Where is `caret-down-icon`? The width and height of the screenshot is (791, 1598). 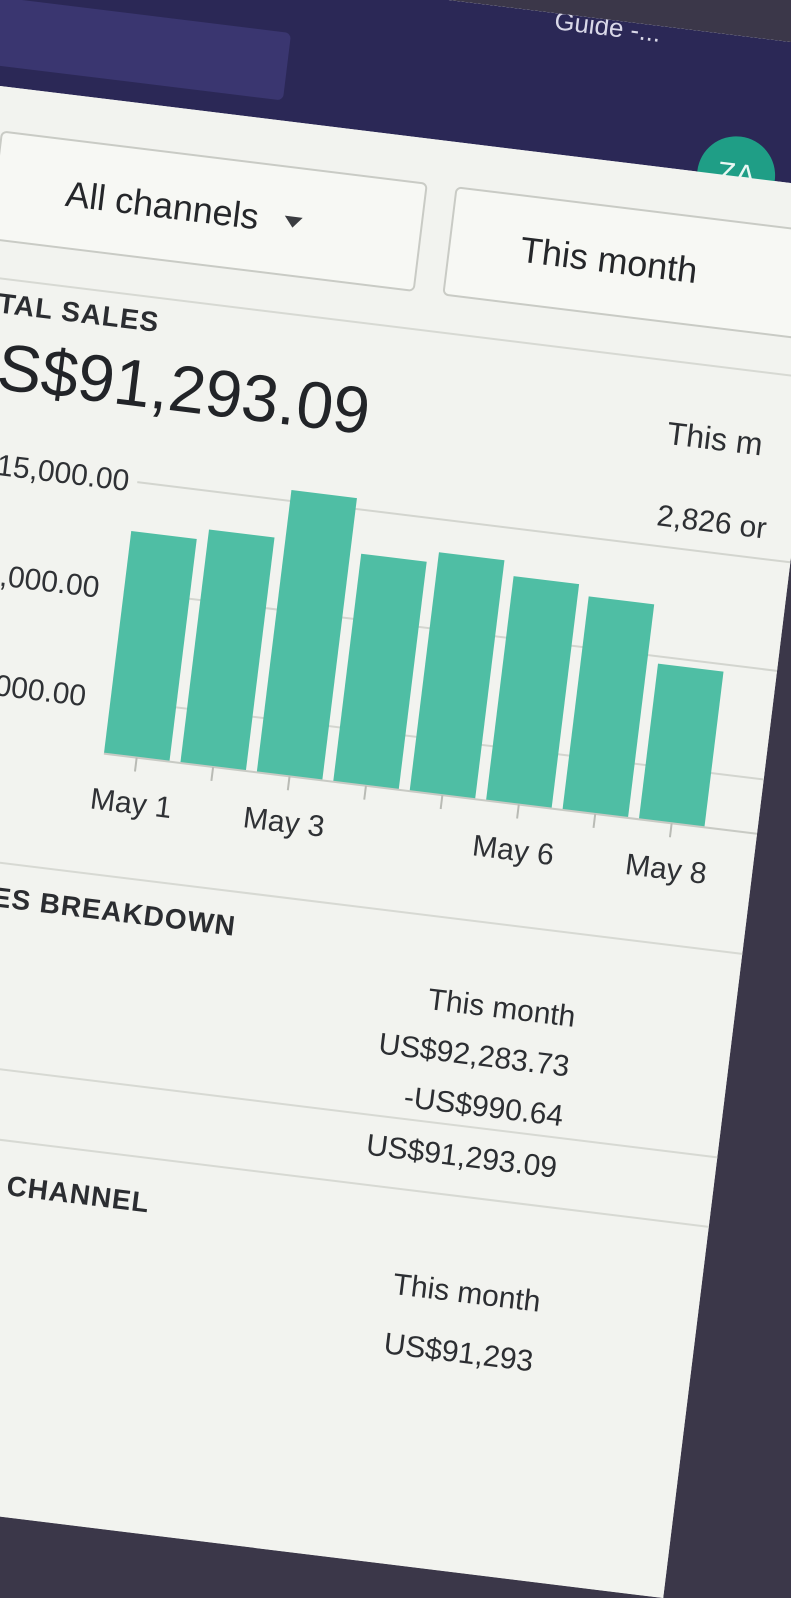
caret-down-icon is located at coordinates (293, 222).